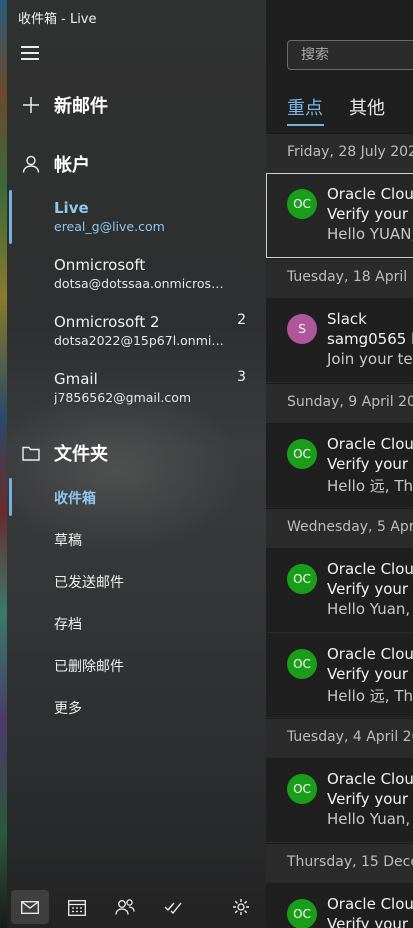 This screenshot has width=413, height=928. What do you see at coordinates (109, 226) in the screenshot?
I see `account-email: ereal_g@live.com` at bounding box center [109, 226].